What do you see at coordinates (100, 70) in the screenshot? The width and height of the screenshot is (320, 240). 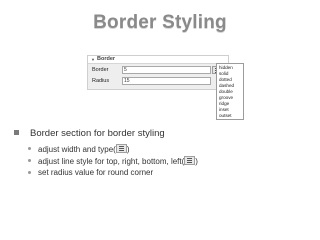 I see `border-label: Border` at bounding box center [100, 70].